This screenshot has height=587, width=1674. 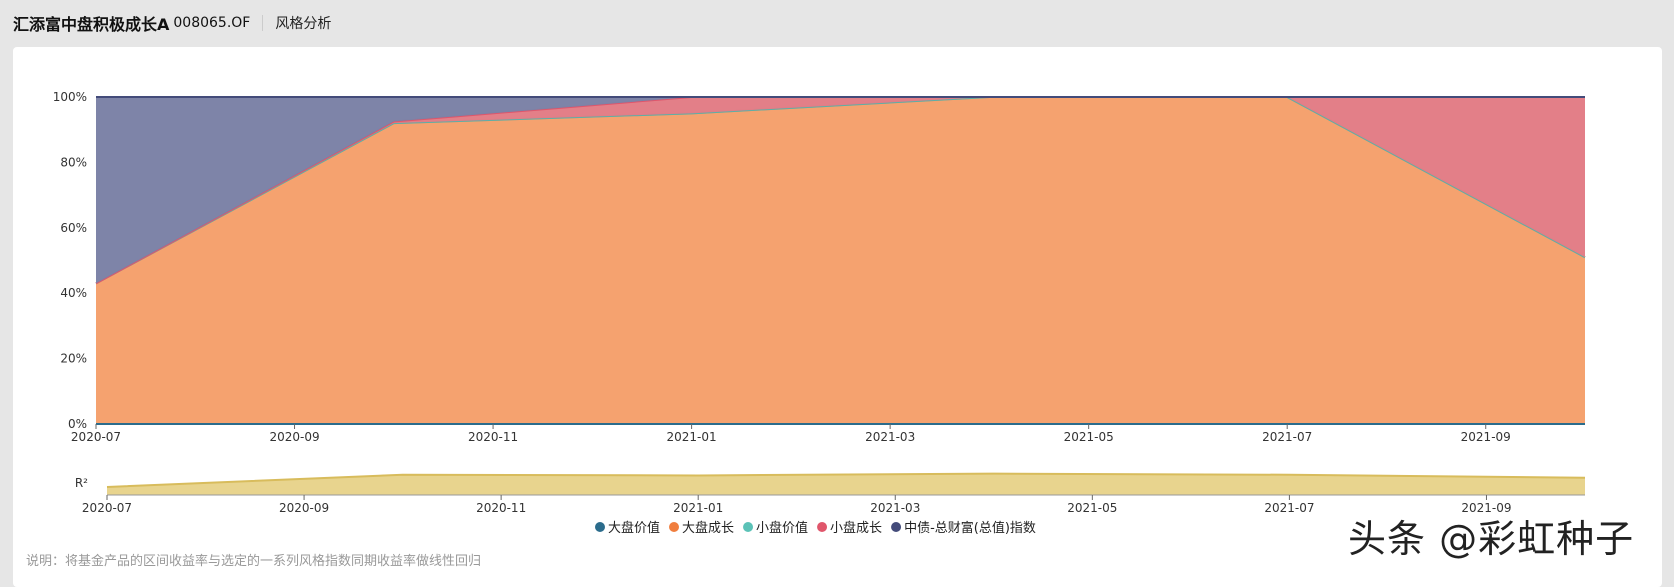 What do you see at coordinates (96, 437) in the screenshot?
I see `x-tick-label: 2020-07` at bounding box center [96, 437].